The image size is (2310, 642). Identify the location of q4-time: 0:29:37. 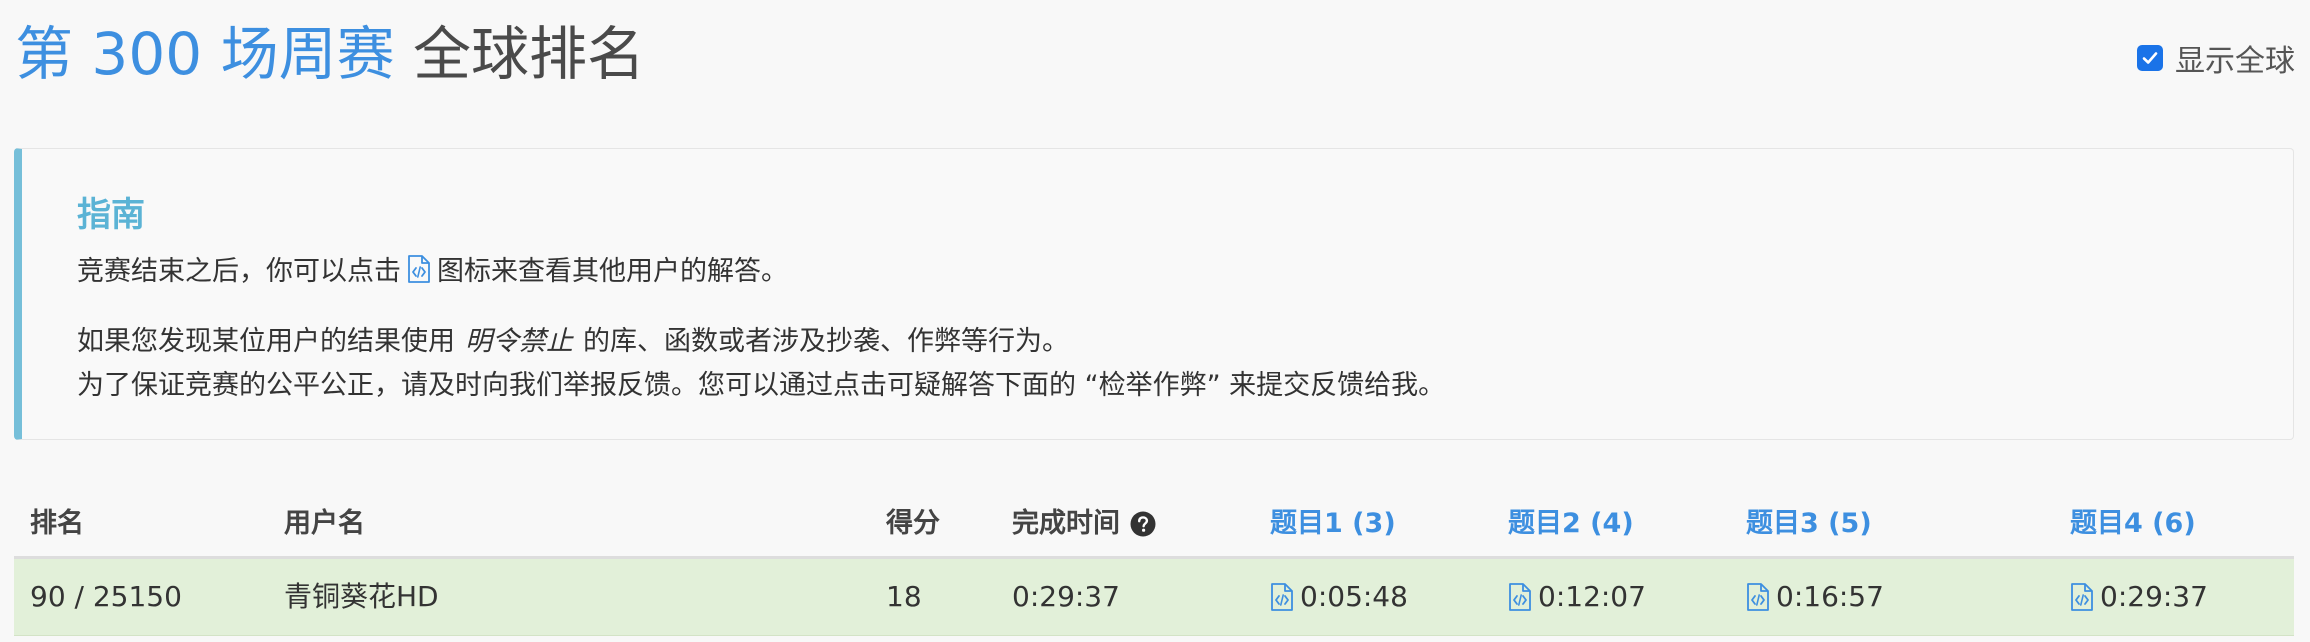
(2154, 596).